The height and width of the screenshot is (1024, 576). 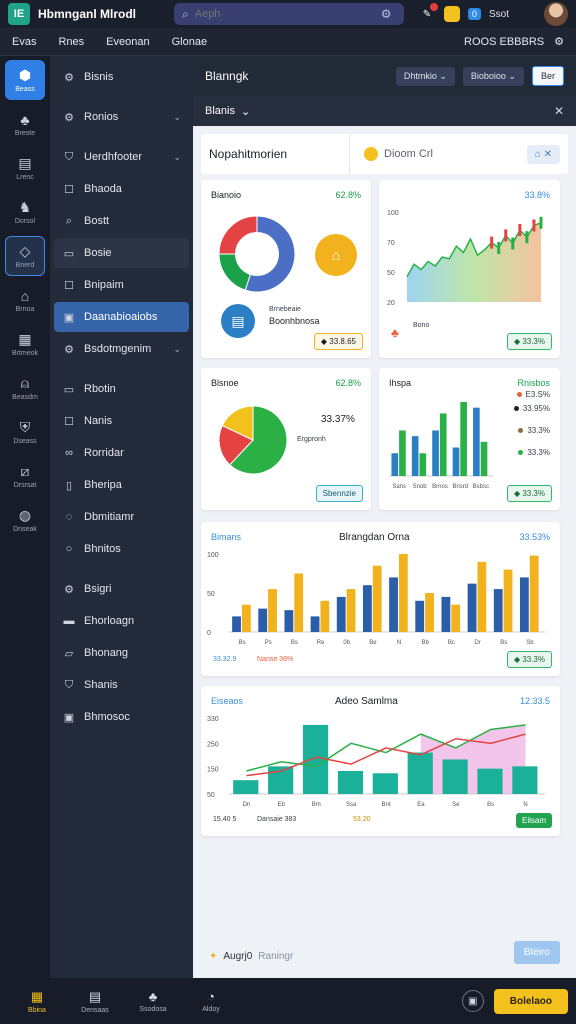 I want to click on chat-icon: ◔, so click(x=211, y=996).